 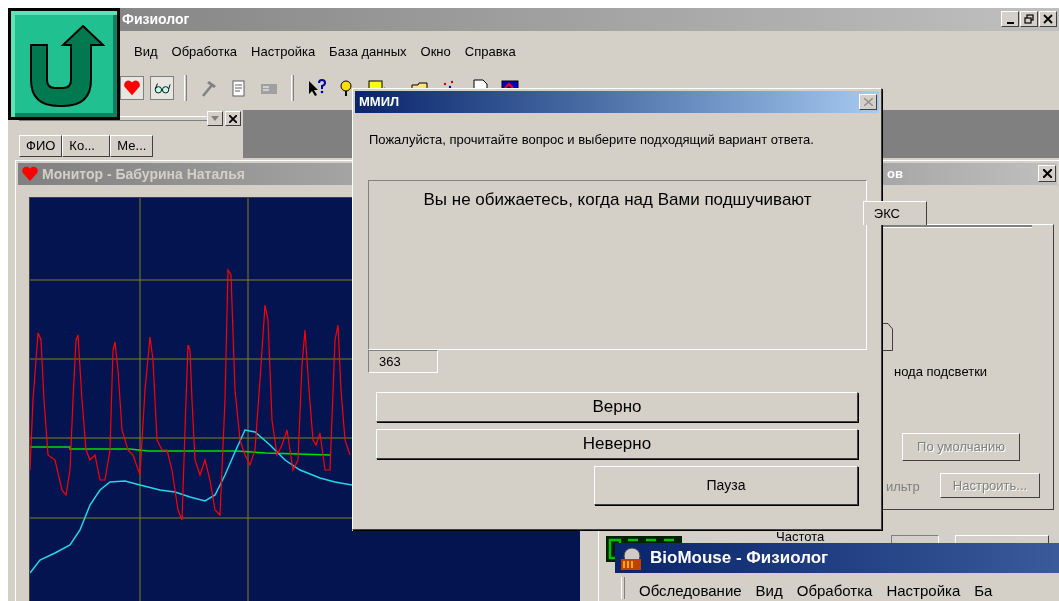 I want to click on backlight-label: нода подсветки, so click(x=941, y=372).